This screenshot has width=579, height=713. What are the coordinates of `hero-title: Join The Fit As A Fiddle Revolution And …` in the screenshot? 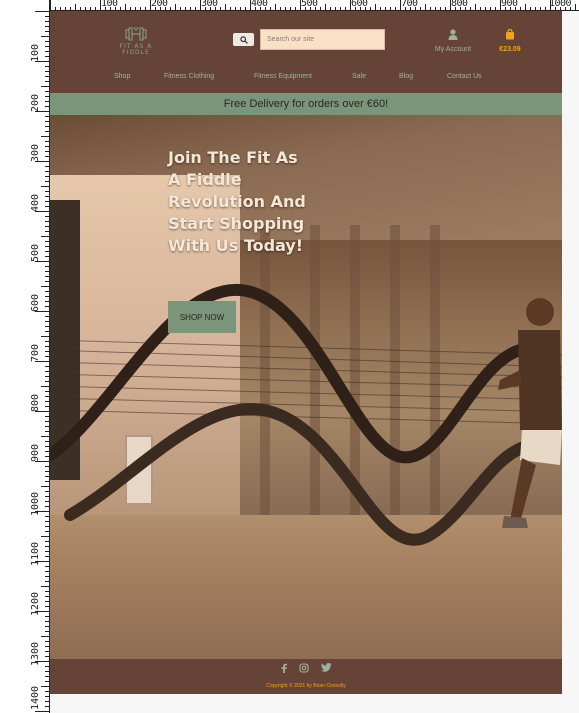 It's located at (237, 201).